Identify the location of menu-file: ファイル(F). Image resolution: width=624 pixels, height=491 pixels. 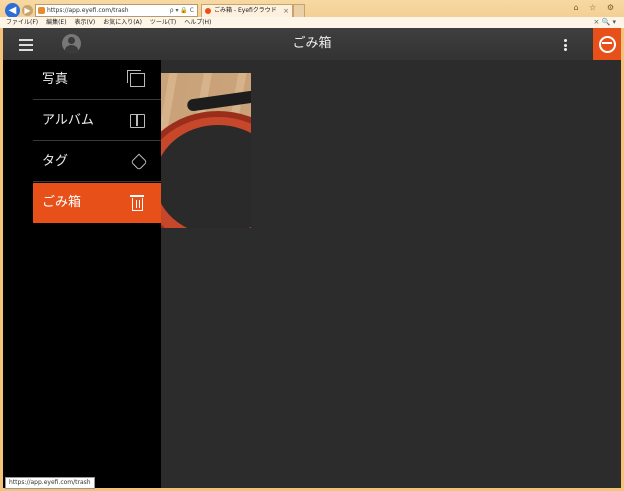
(22, 22).